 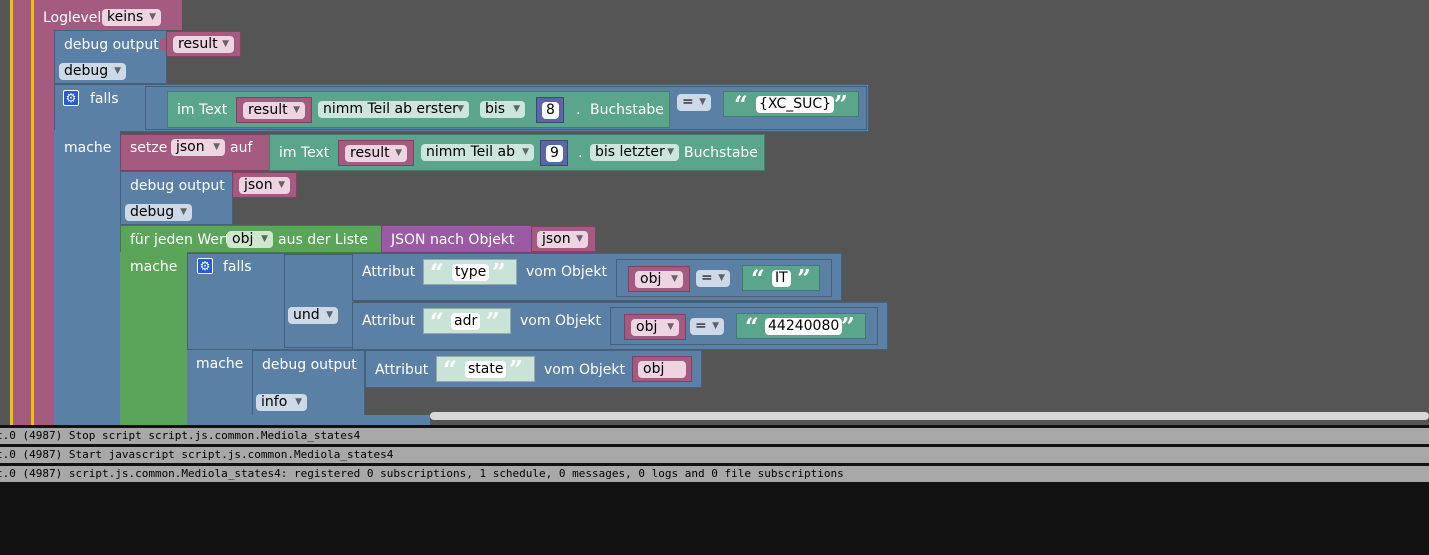 I want to click on next-block-stub, so click(x=341, y=420).